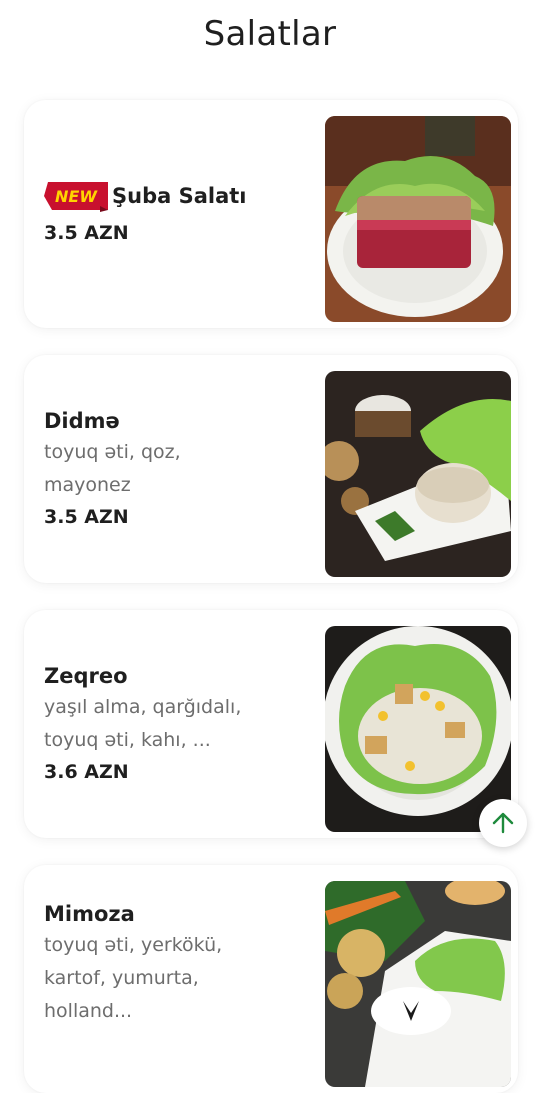 The image size is (540, 1093). What do you see at coordinates (112, 452) in the screenshot?
I see `menu-item-description: toyuq əti, qoz,` at bounding box center [112, 452].